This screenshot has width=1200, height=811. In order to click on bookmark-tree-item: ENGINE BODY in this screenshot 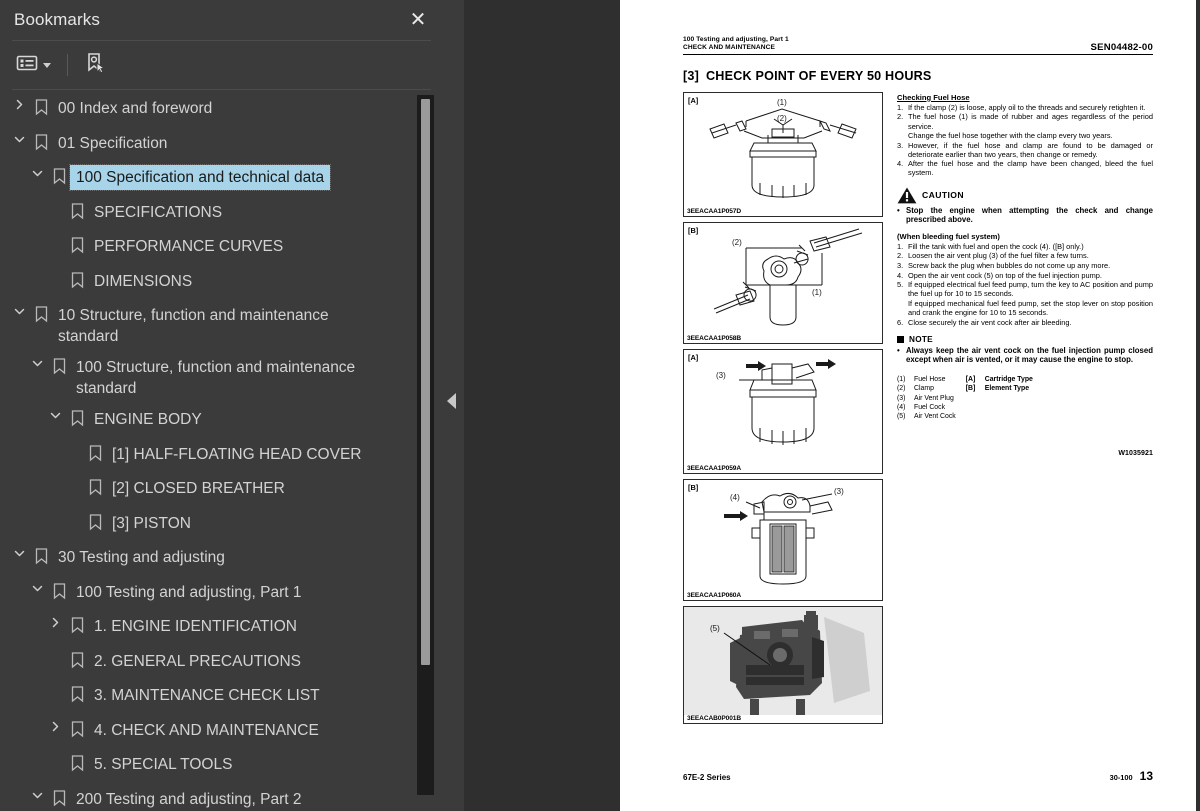, I will do `click(221, 421)`.